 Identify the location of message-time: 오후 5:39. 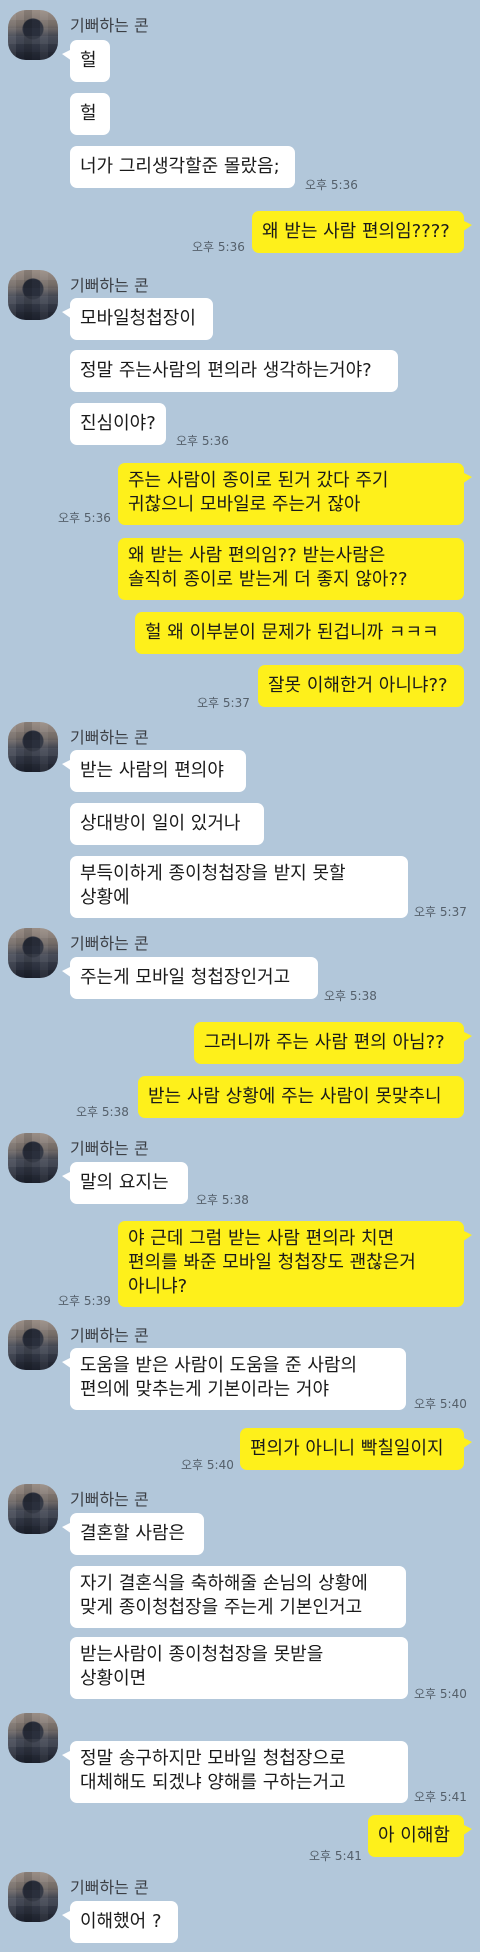
(84, 1301).